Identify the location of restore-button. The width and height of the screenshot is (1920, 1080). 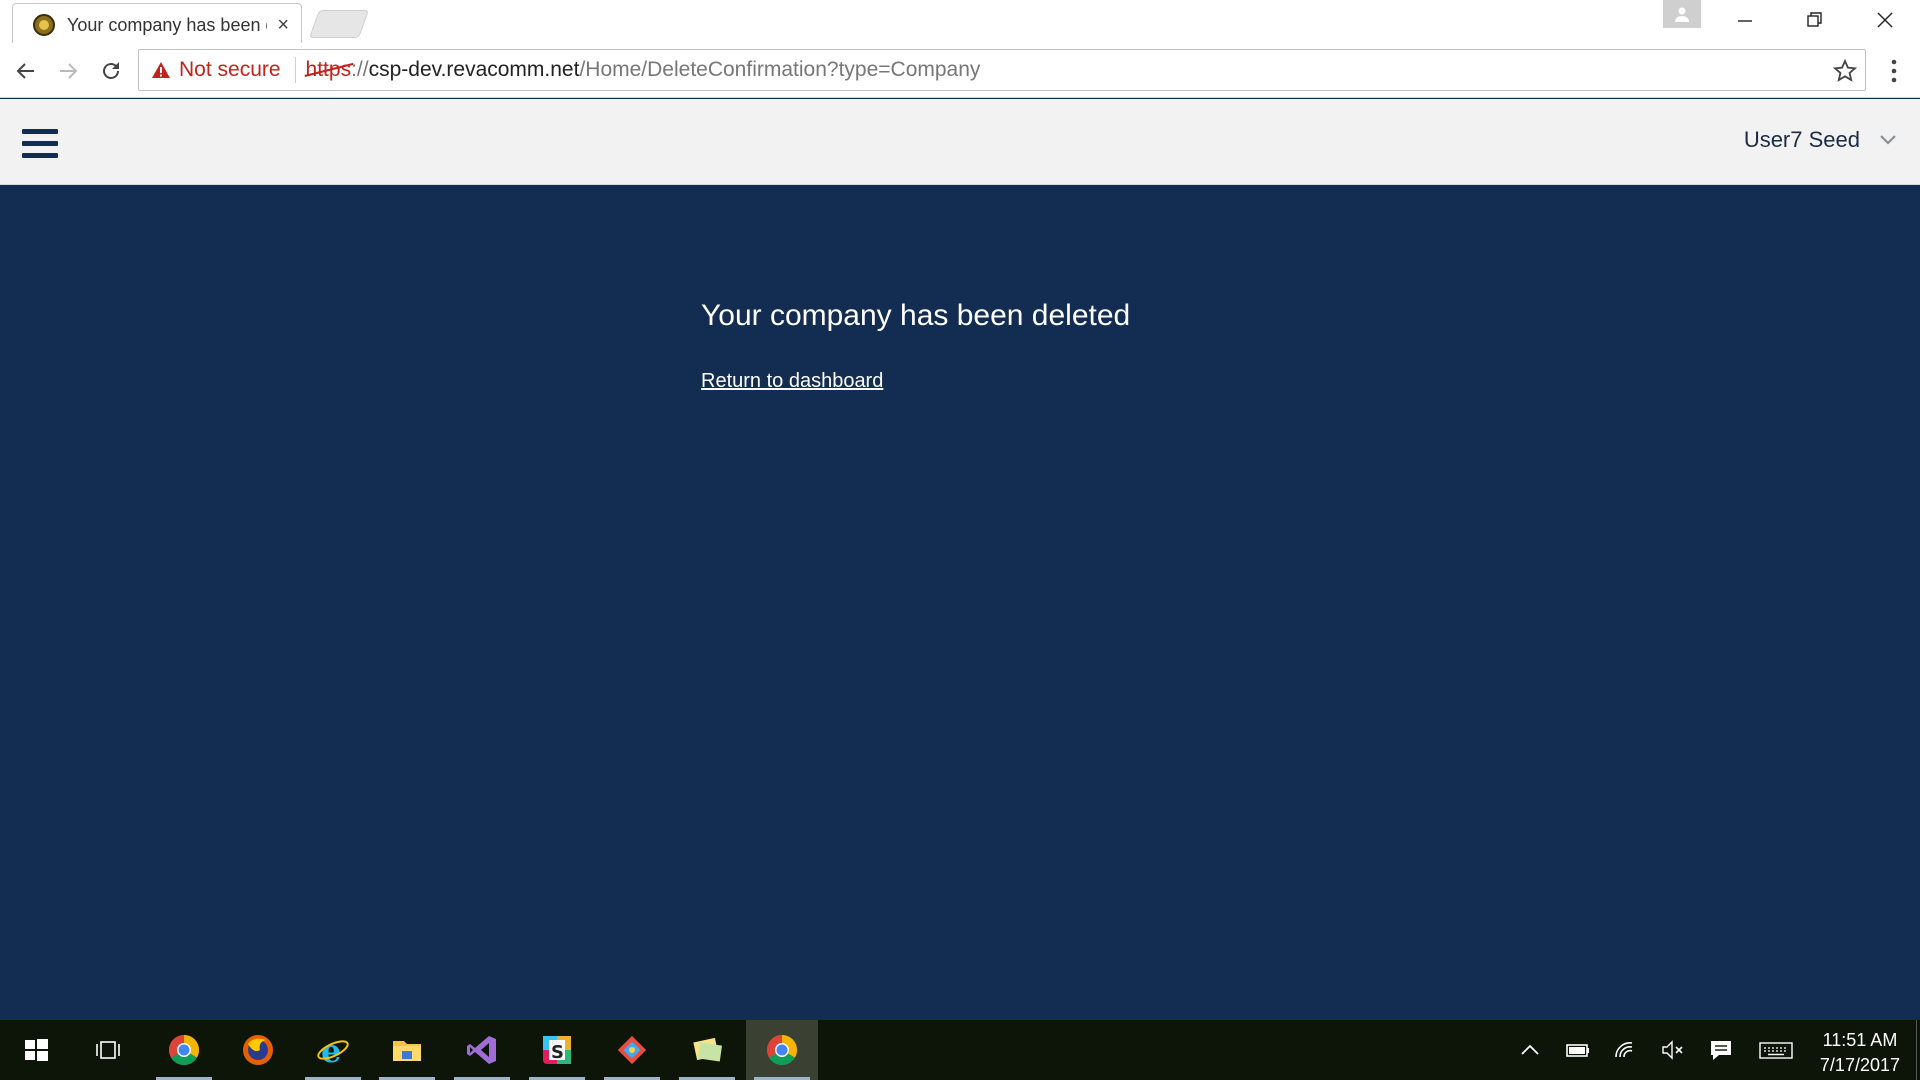
(1815, 20).